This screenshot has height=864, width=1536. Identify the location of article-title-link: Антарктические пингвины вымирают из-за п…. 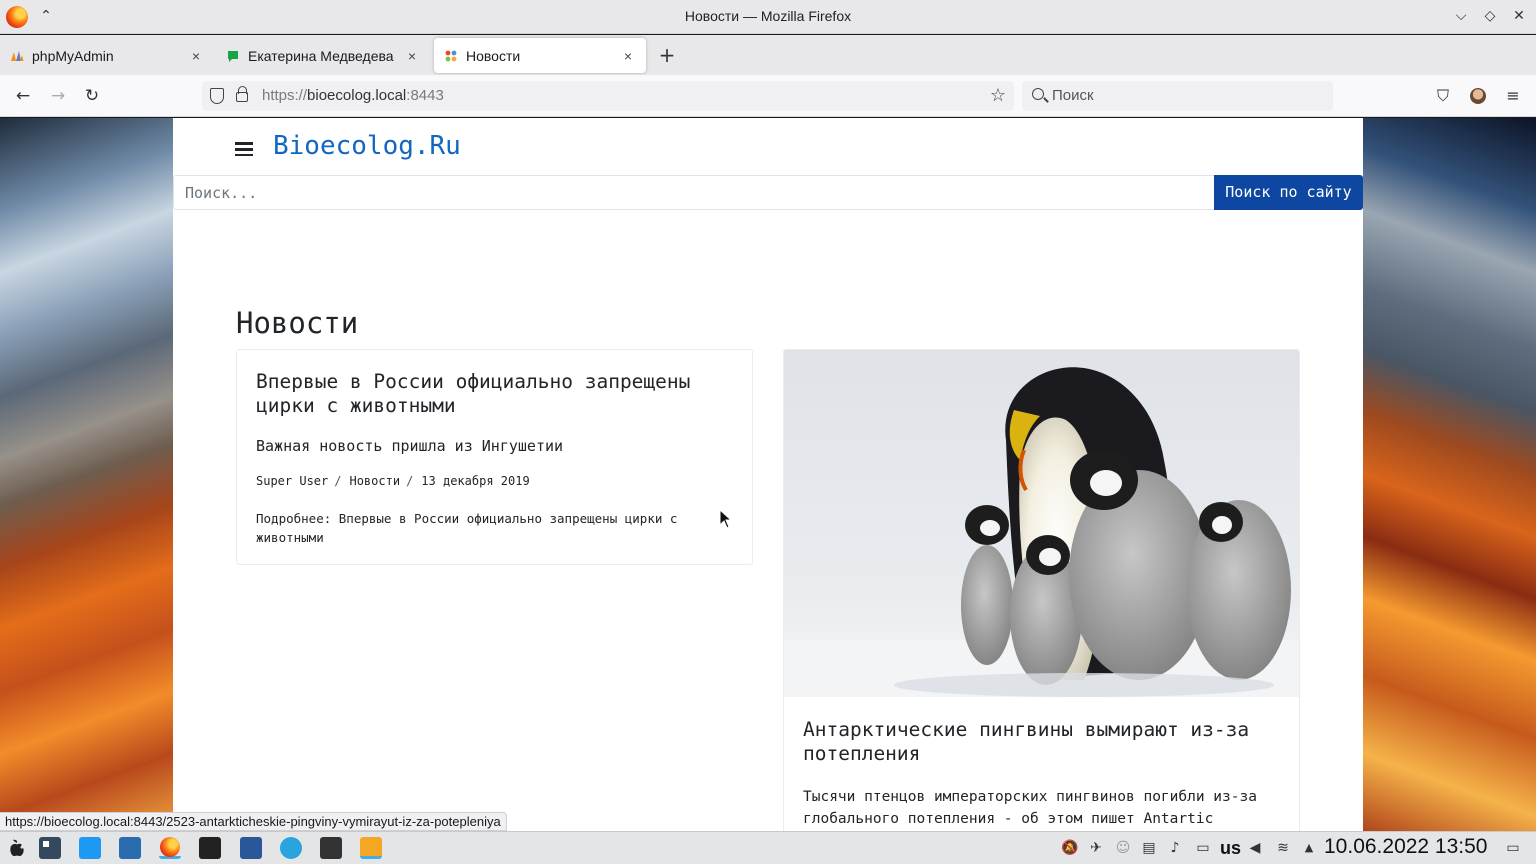
(1043, 742).